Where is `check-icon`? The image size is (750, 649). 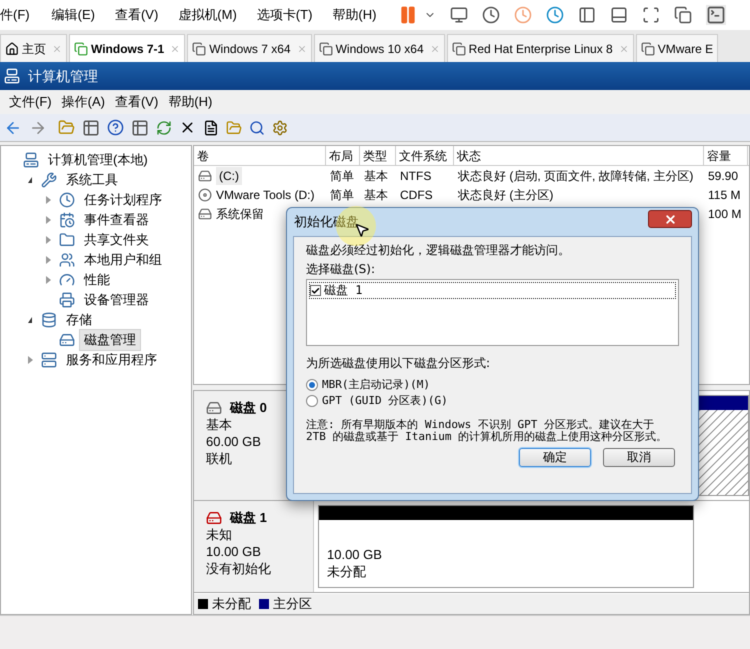 check-icon is located at coordinates (315, 291).